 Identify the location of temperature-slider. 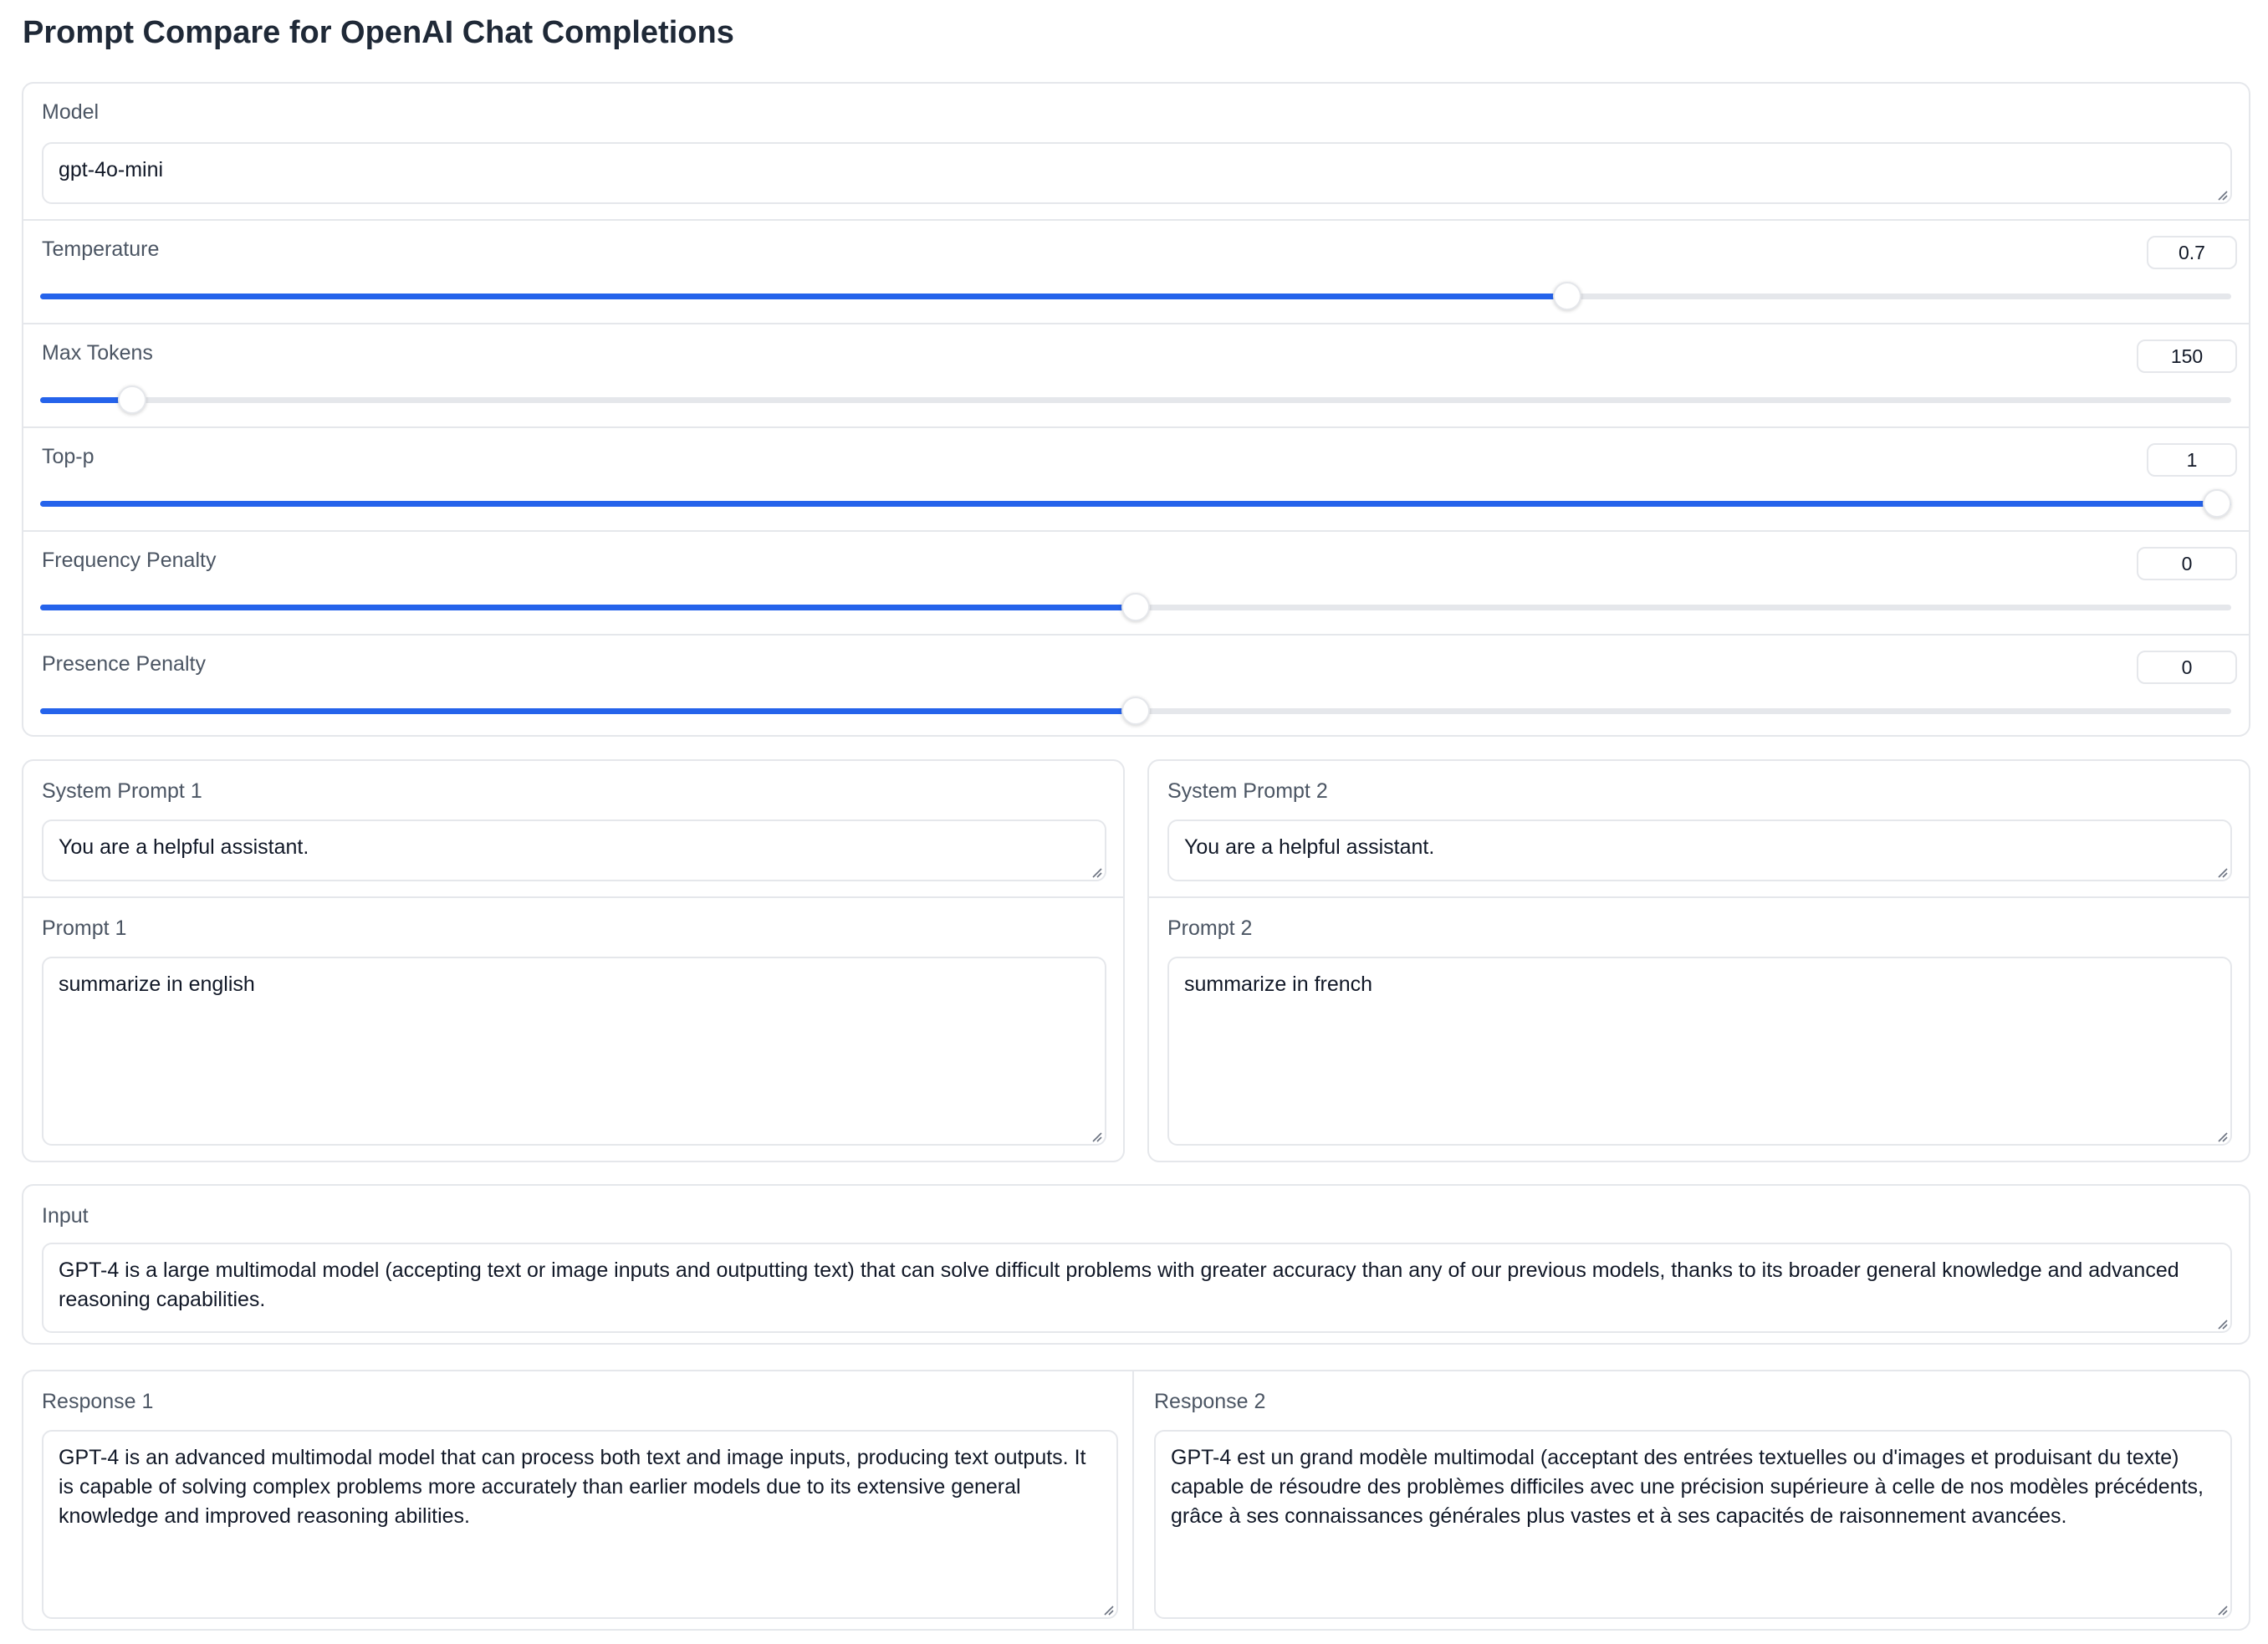
(1135, 296).